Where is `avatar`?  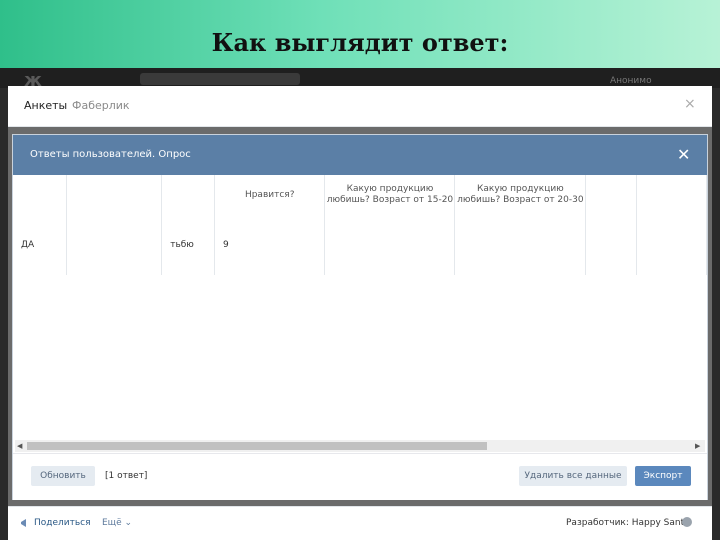 avatar is located at coordinates (687, 522).